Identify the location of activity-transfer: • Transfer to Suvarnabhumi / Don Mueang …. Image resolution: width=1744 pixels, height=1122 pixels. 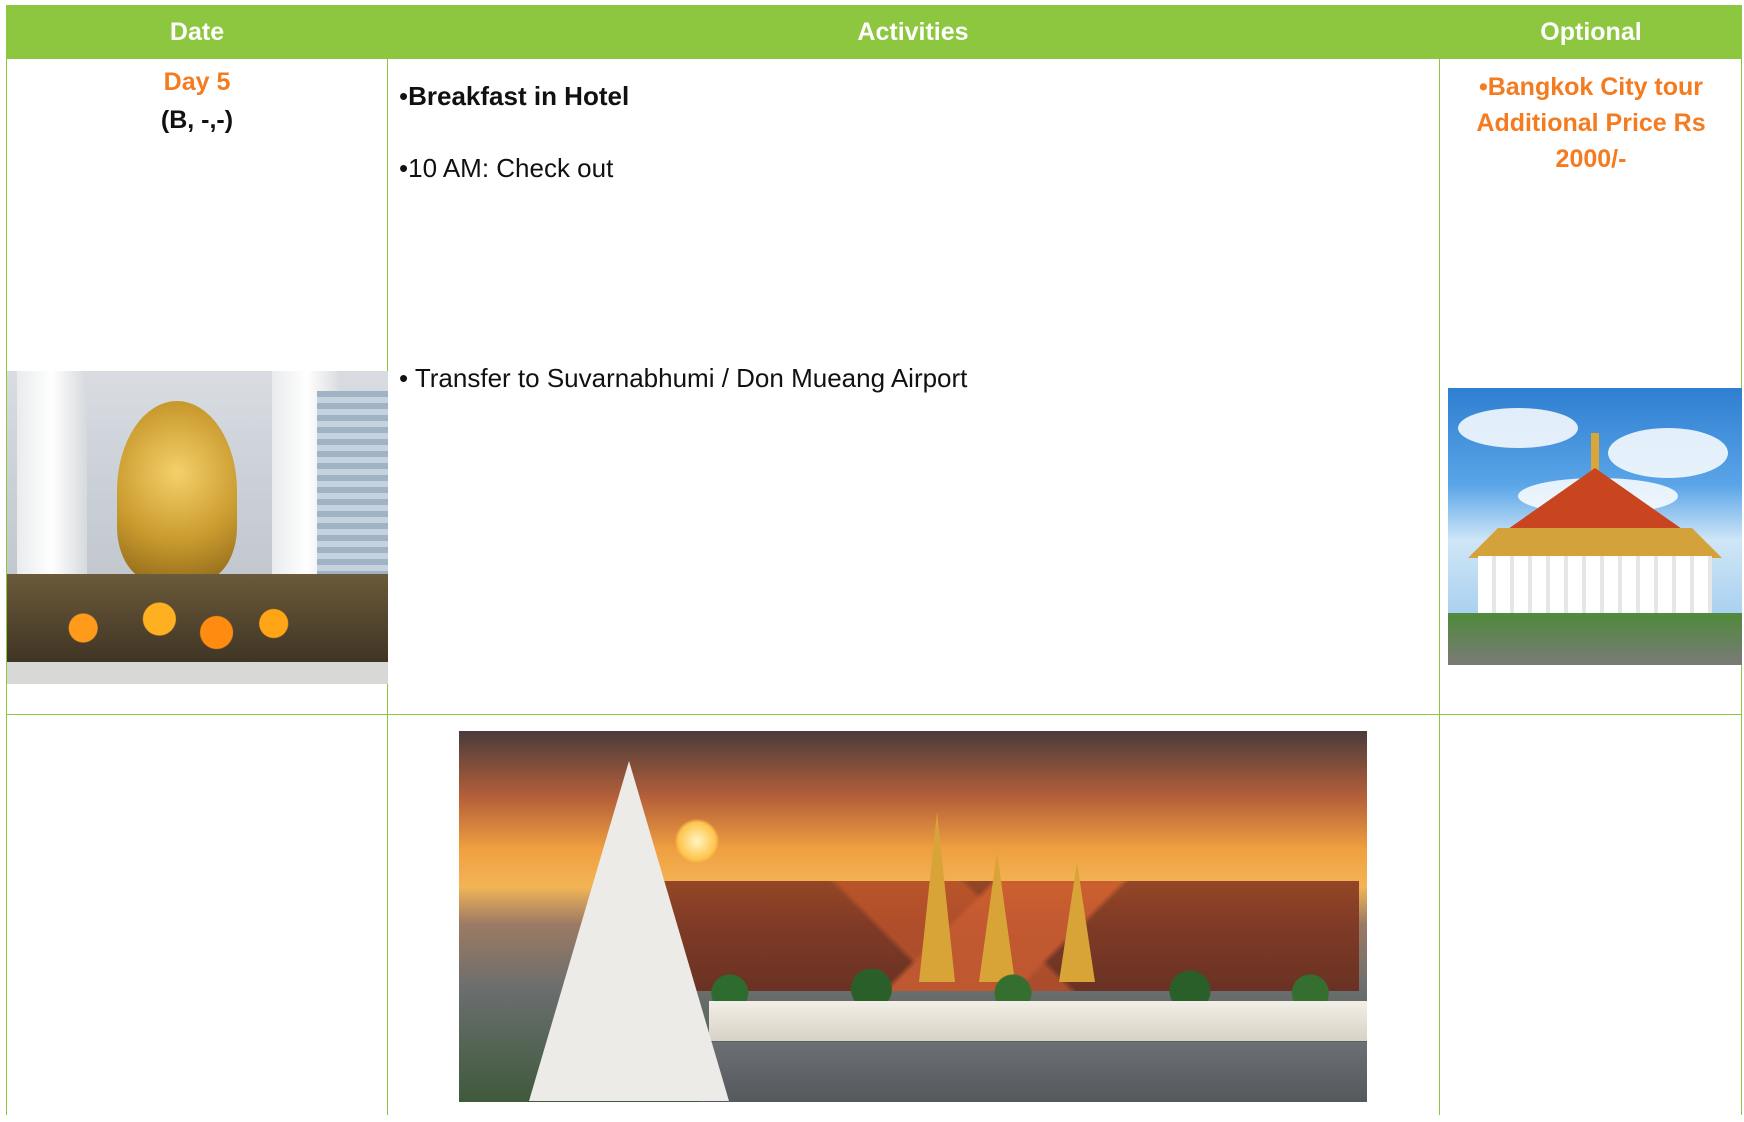
(683, 378).